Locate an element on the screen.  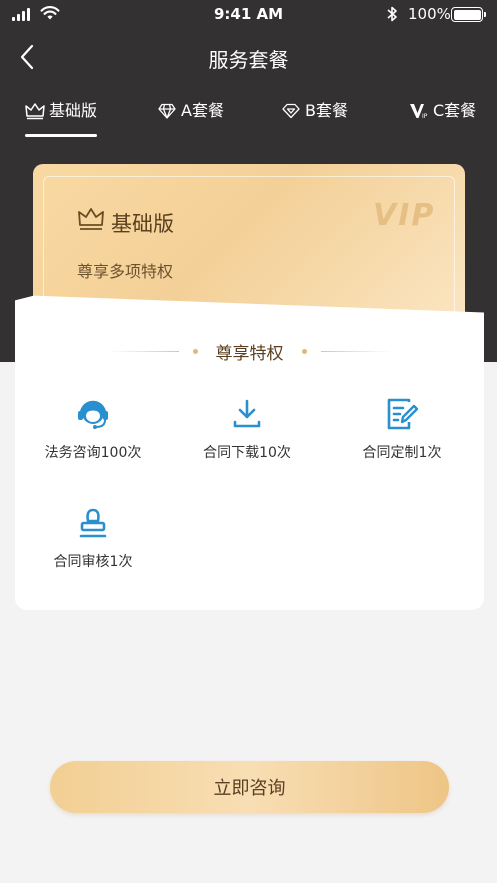
tab-label: C套餐 is located at coordinates (455, 110).